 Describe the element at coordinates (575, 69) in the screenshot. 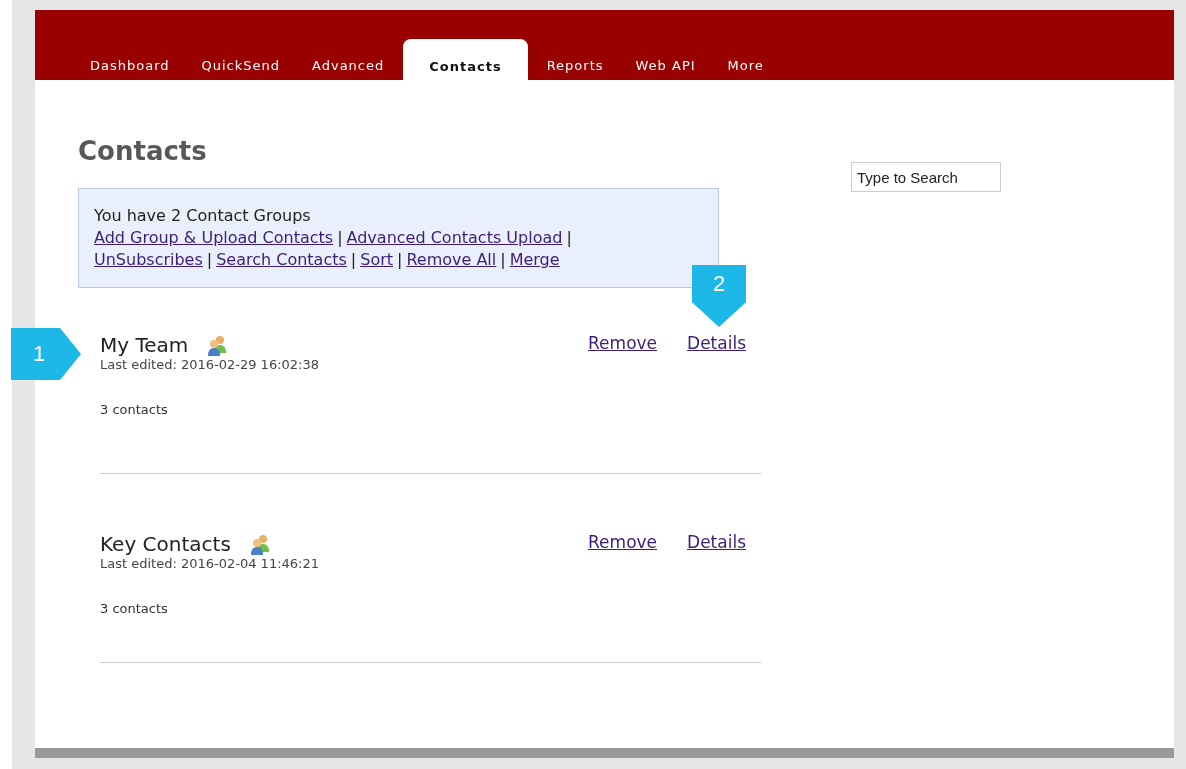

I see `nav-tab: Reports` at that location.